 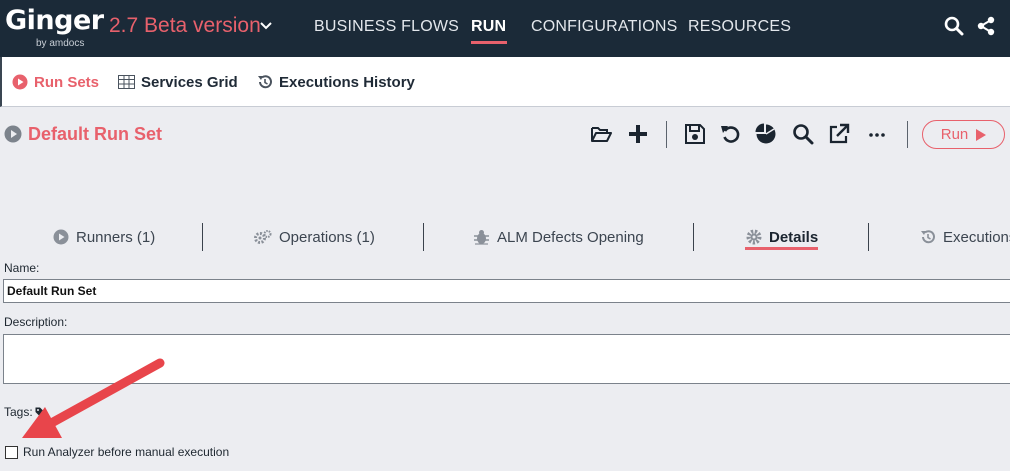 I want to click on version-selector: 2.7 Beta version, so click(x=185, y=26).